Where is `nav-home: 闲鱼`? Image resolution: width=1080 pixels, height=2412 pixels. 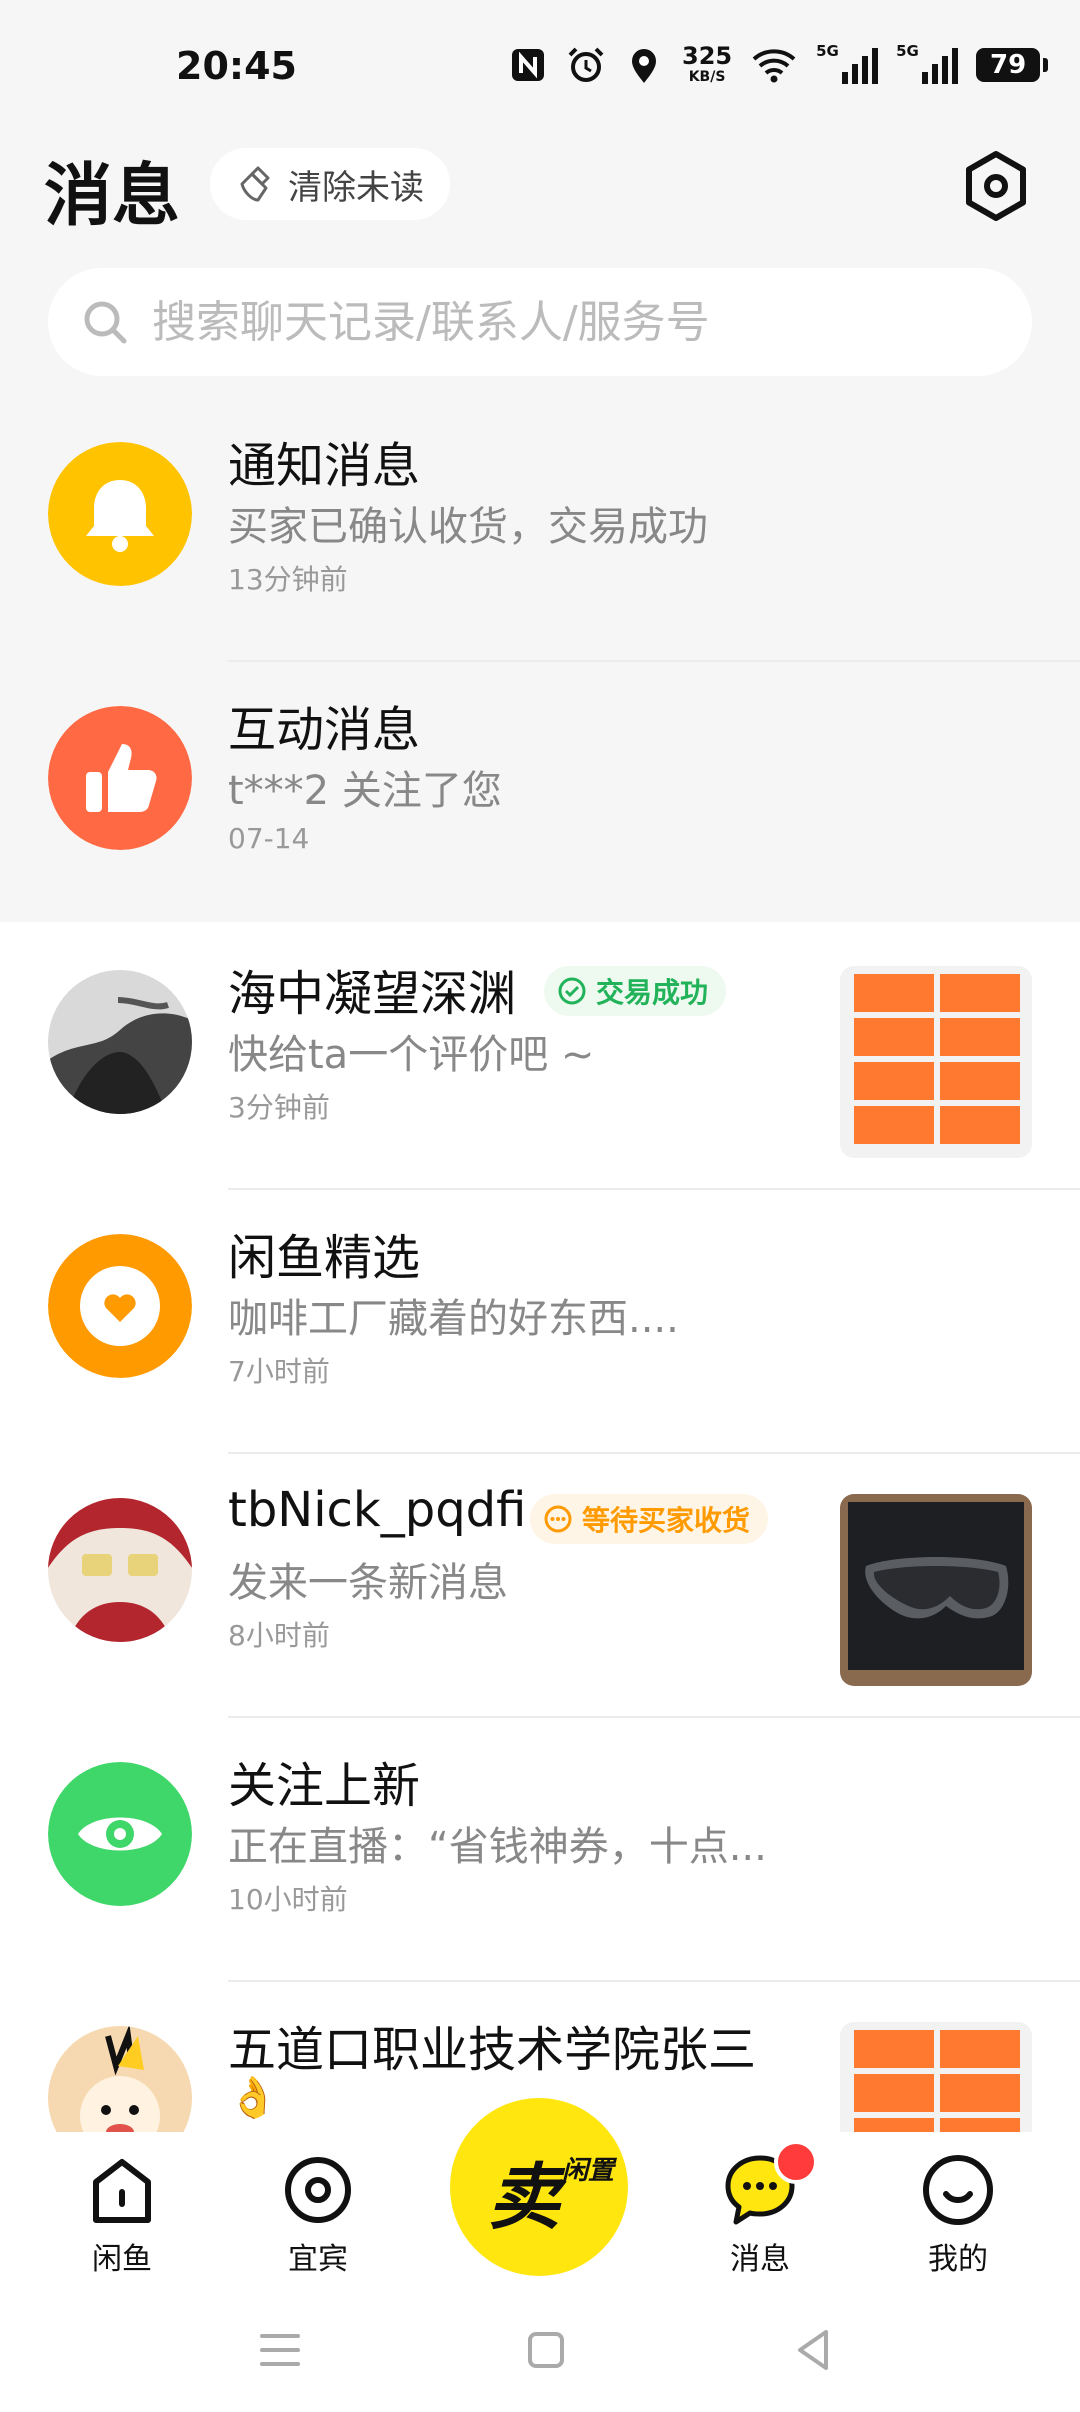 nav-home: 闲鱼 is located at coordinates (122, 2215).